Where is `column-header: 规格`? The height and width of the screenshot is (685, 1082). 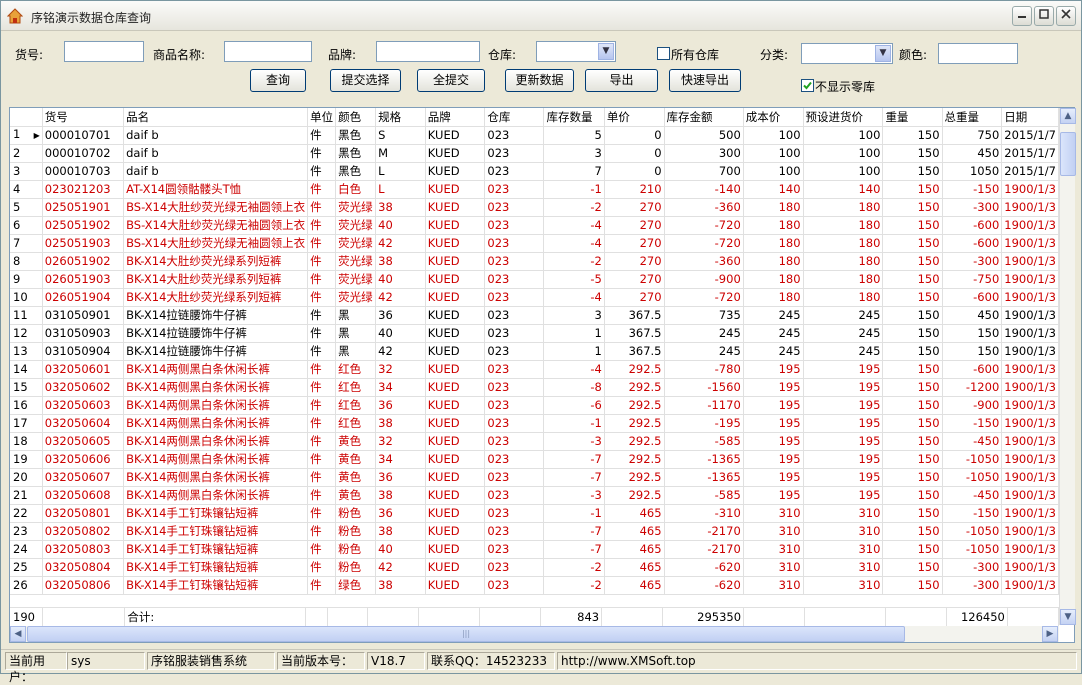
column-header: 规格 is located at coordinates (400, 117).